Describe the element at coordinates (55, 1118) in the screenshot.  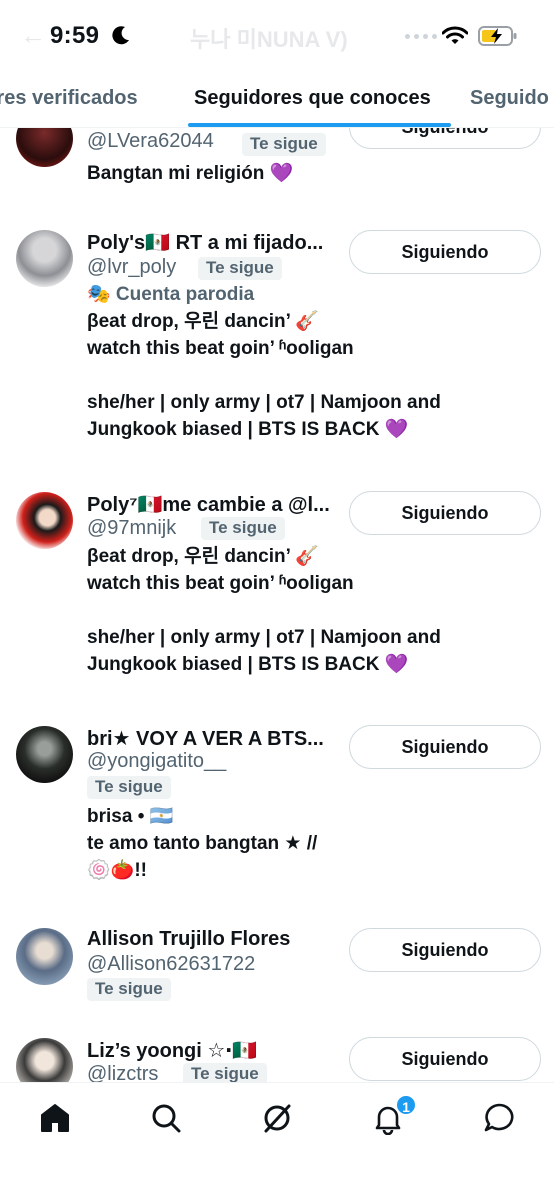
I see `home-icon` at that location.